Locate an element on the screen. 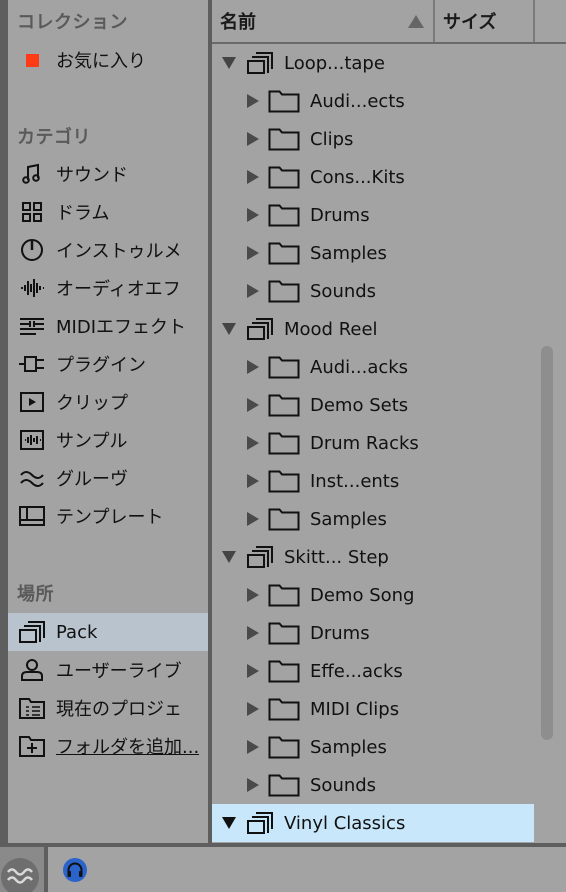 Image resolution: width=566 pixels, height=892 pixels. folder-row: Inst...ents is located at coordinates (373, 481).